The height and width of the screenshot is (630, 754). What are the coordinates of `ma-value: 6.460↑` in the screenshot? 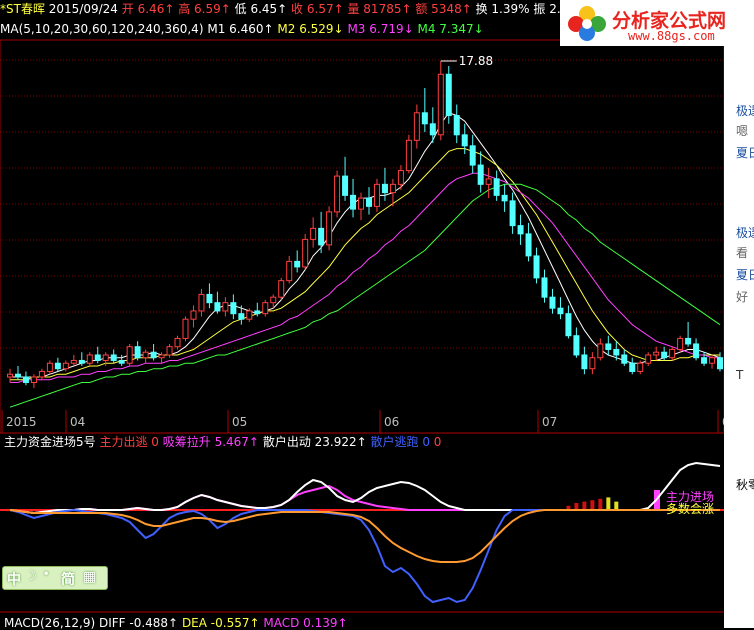 It's located at (249, 29).